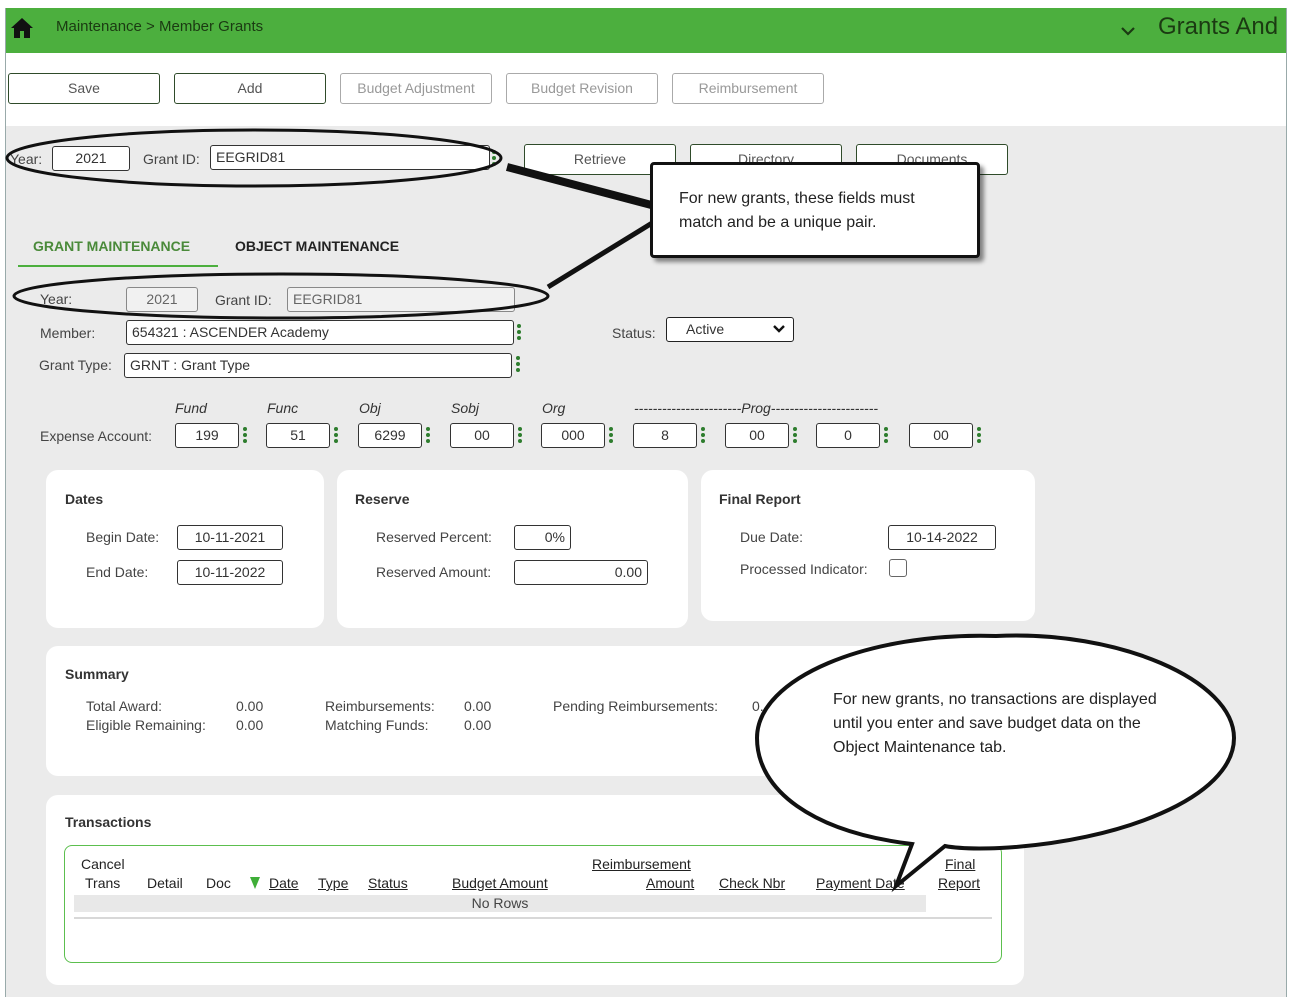 Image resolution: width=1294 pixels, height=997 pixels. I want to click on col-status: Status, so click(388, 883).